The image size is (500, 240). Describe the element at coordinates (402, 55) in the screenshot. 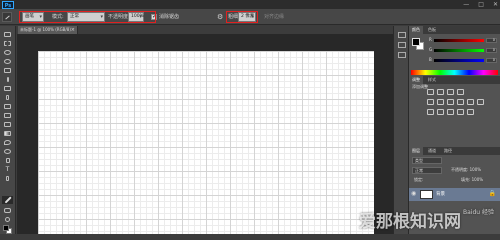

I see `character-panel-icon` at that location.